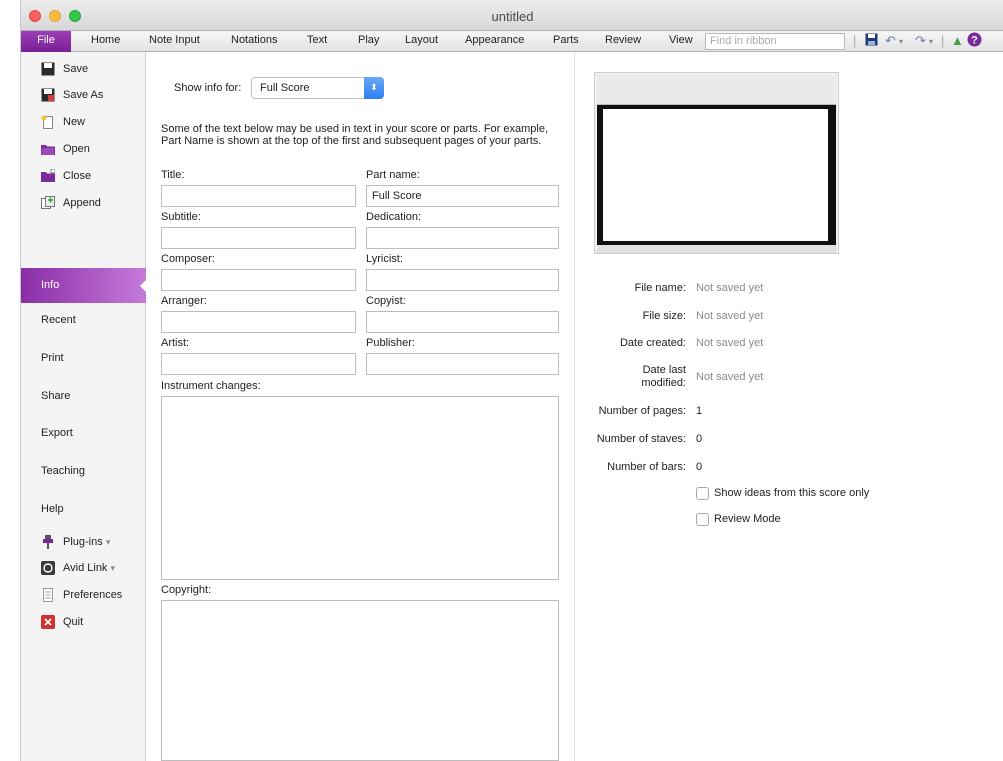  I want to click on save-as-icon, so click(48, 95).